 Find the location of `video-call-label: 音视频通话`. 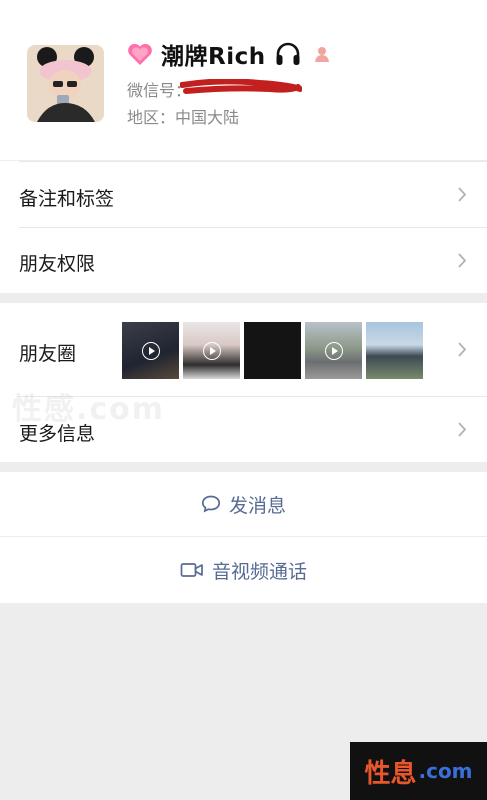

video-call-label: 音视频通话 is located at coordinates (259, 571).